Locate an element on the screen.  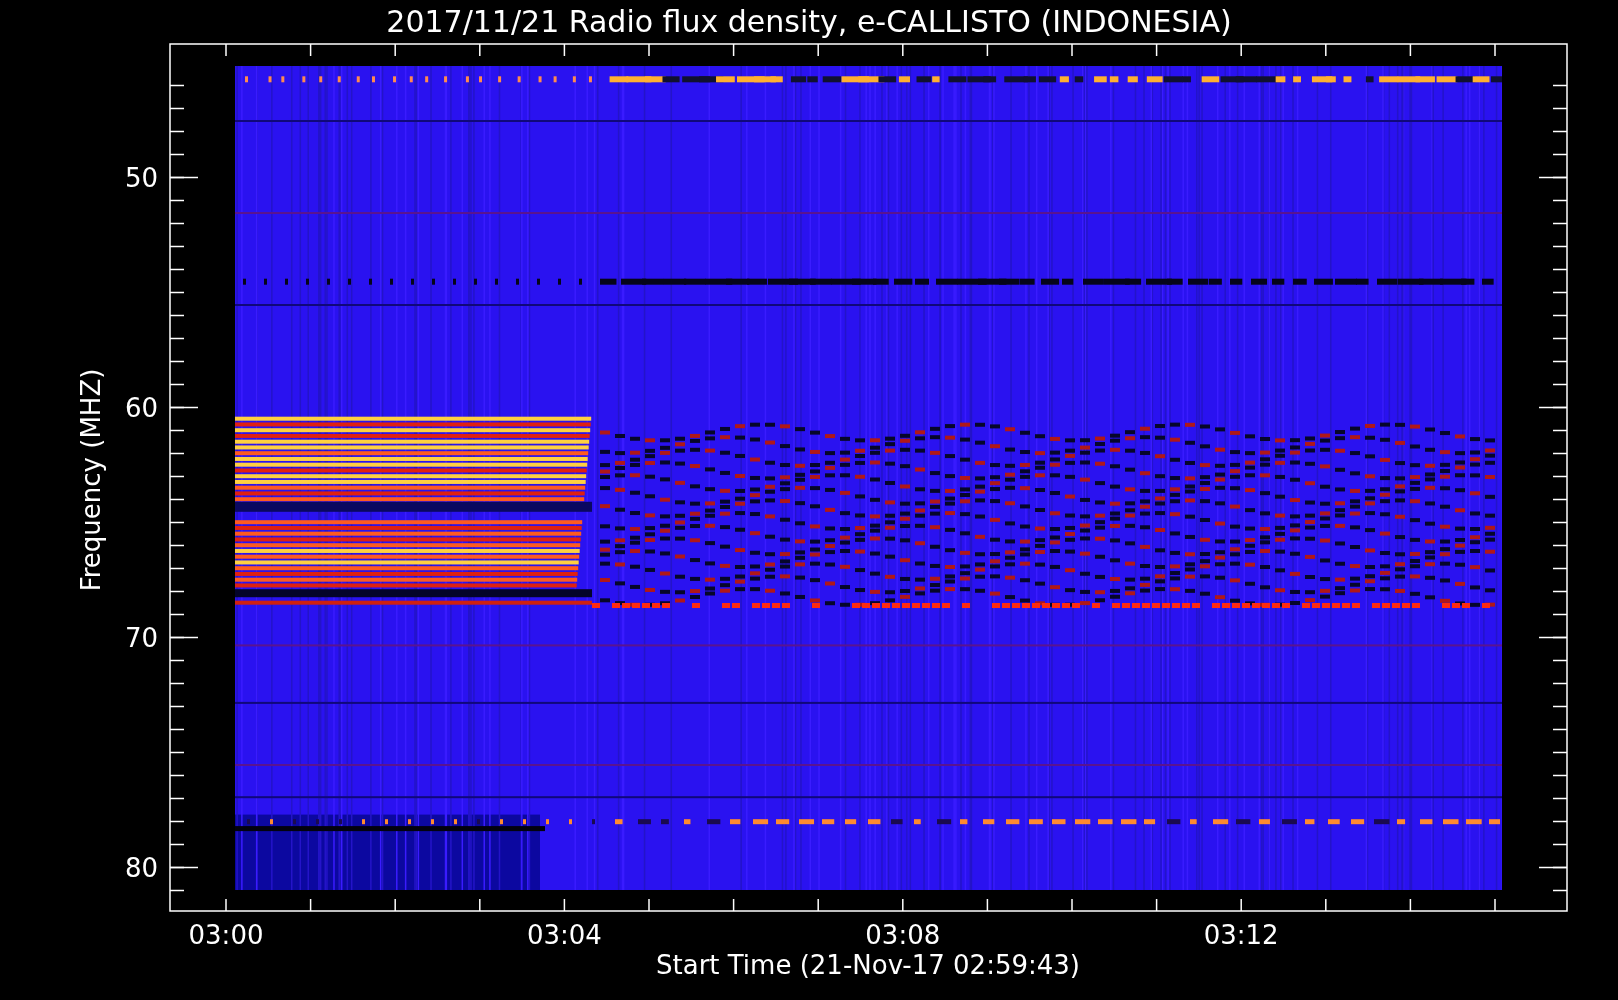
y-axis-label: Frequency (MHZ) is located at coordinates (91, 480).